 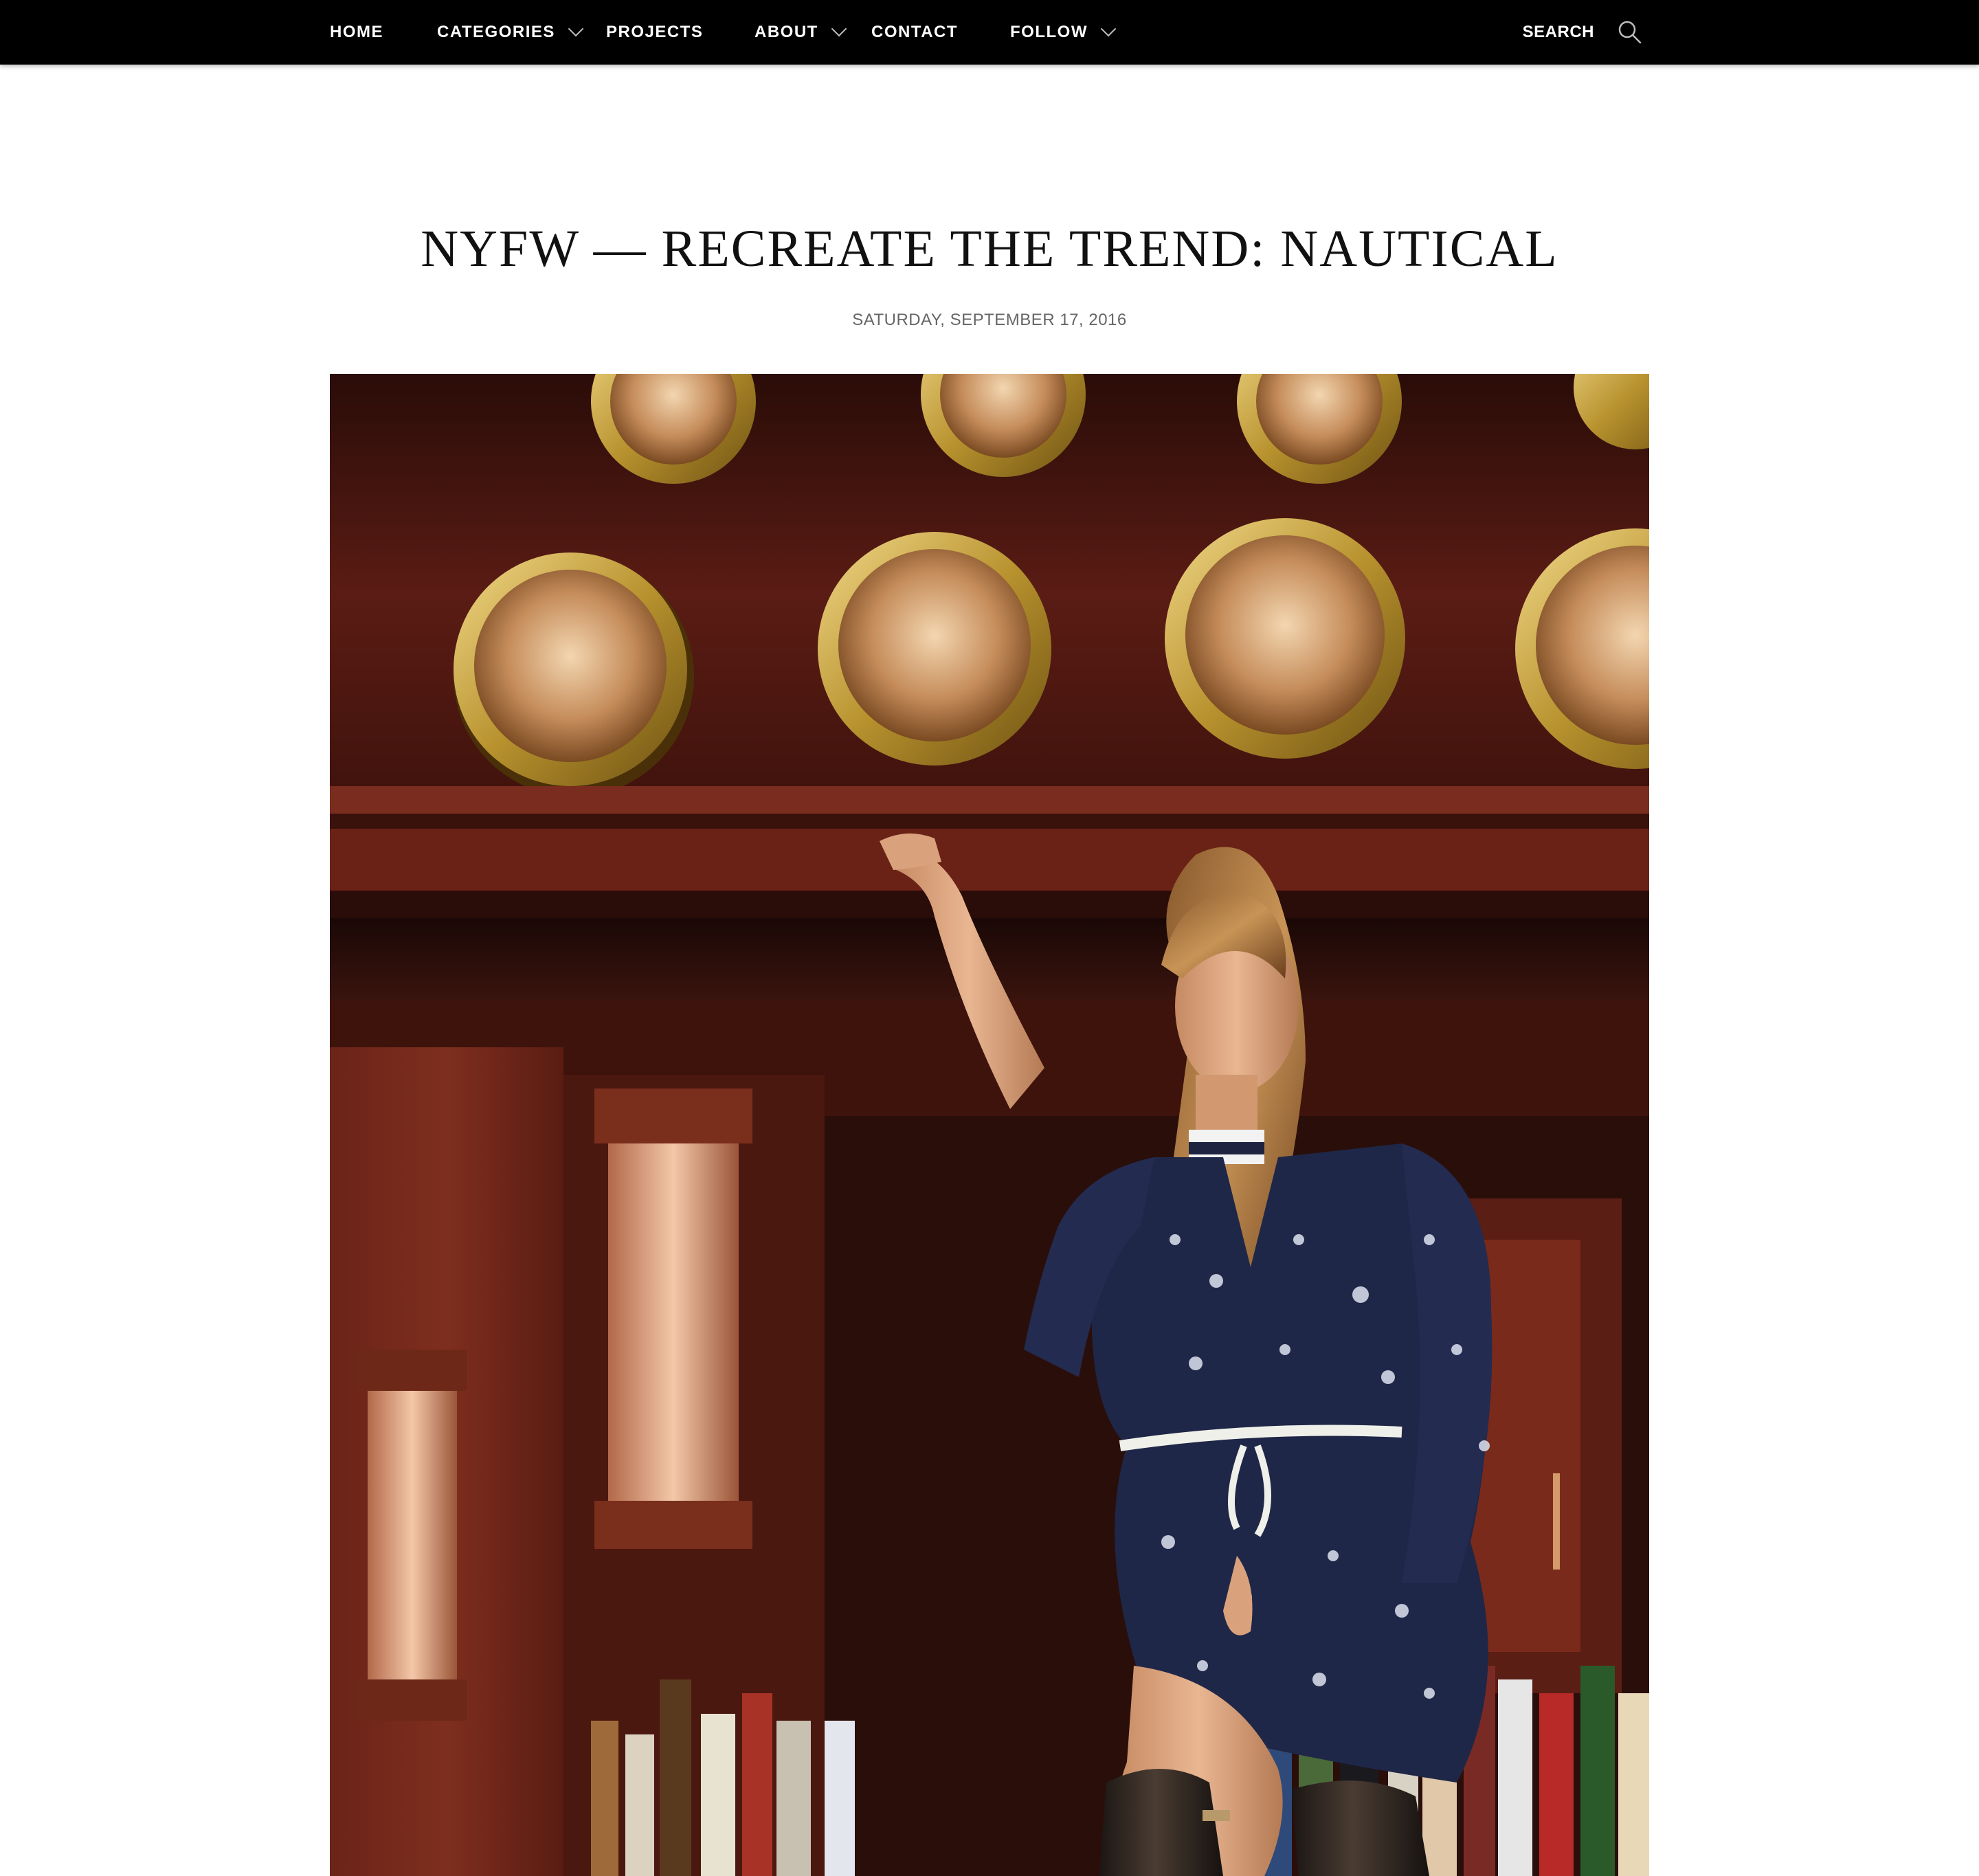 I want to click on nav-about: ABOUT, so click(x=800, y=32).